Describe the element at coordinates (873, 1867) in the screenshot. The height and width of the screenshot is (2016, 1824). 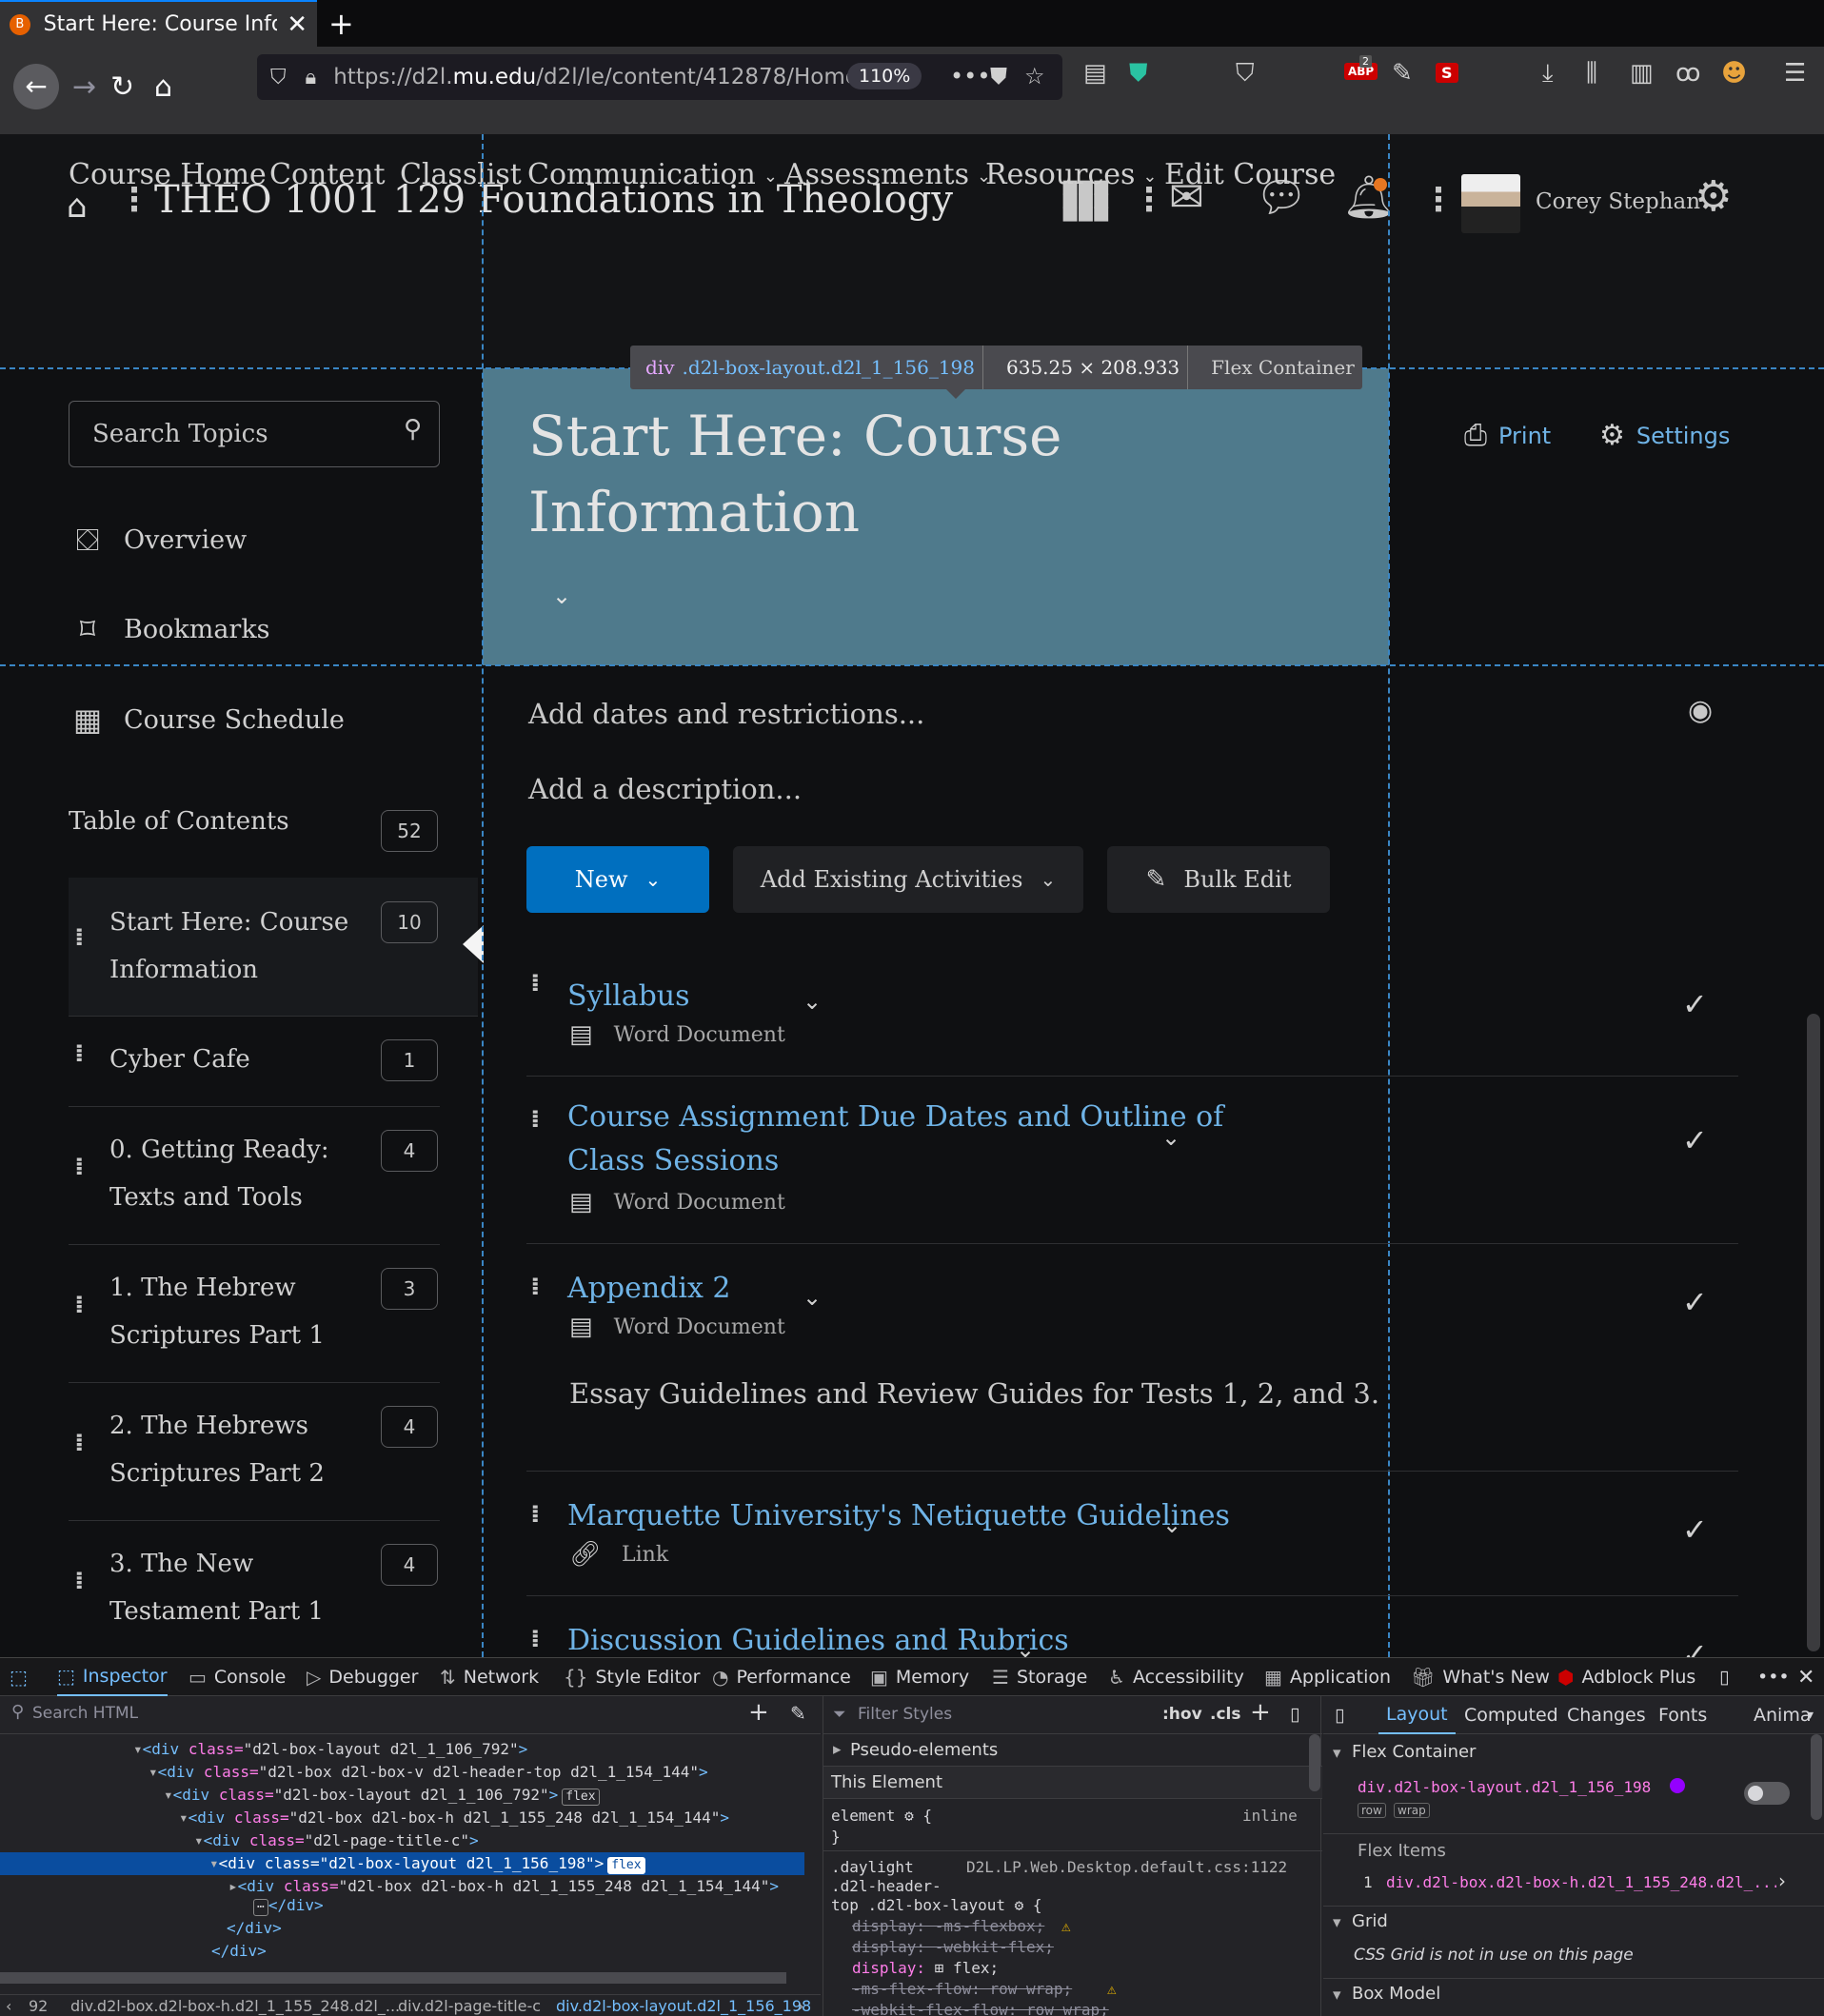
I see `rule-selector: .daylight` at that location.